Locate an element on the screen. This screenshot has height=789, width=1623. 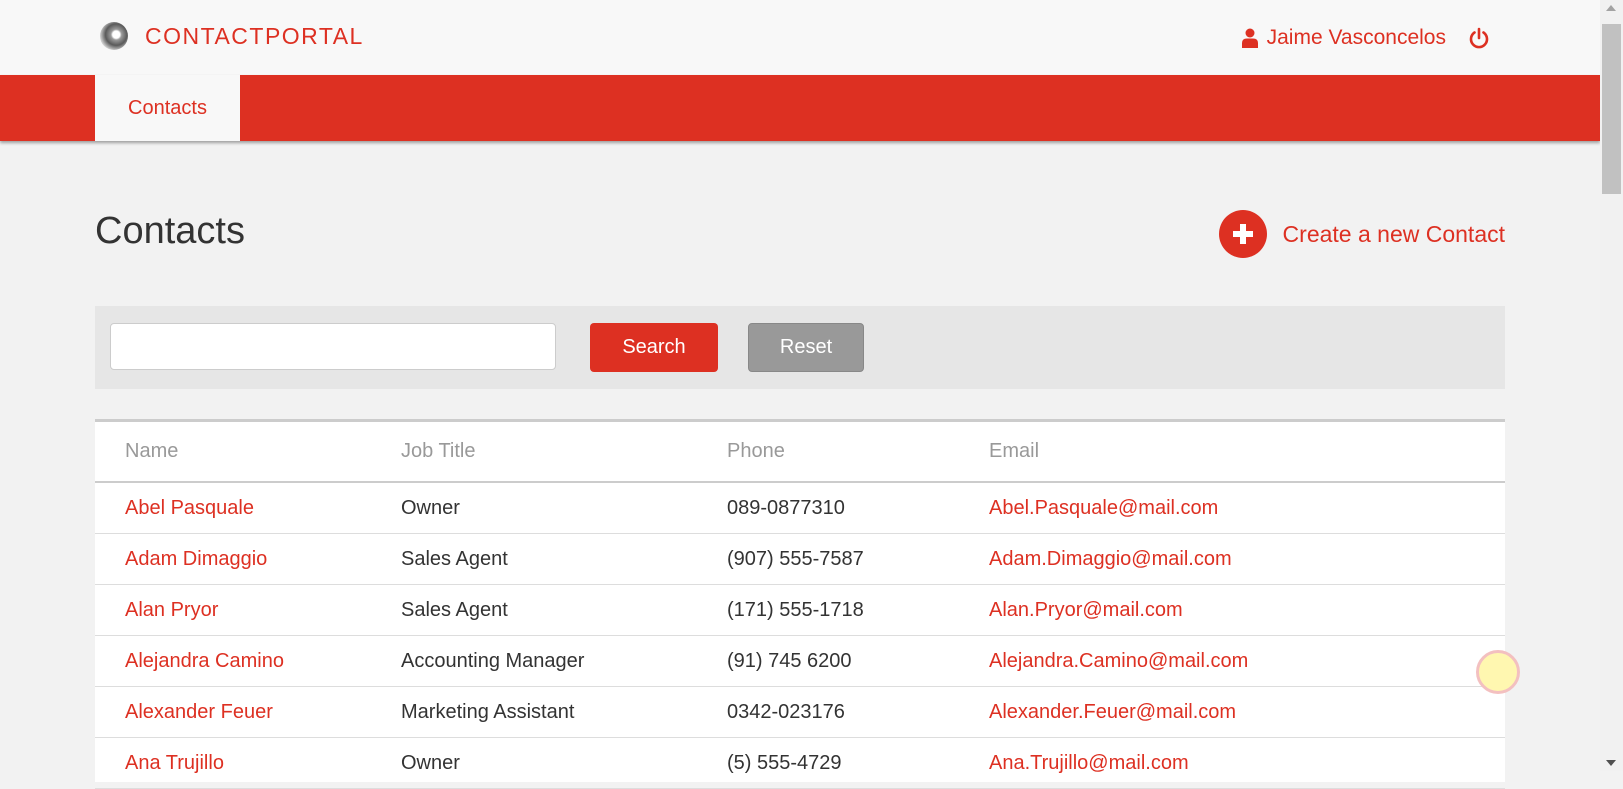
email-link: Alexander.Feuer@mail.com is located at coordinates (1247, 712).